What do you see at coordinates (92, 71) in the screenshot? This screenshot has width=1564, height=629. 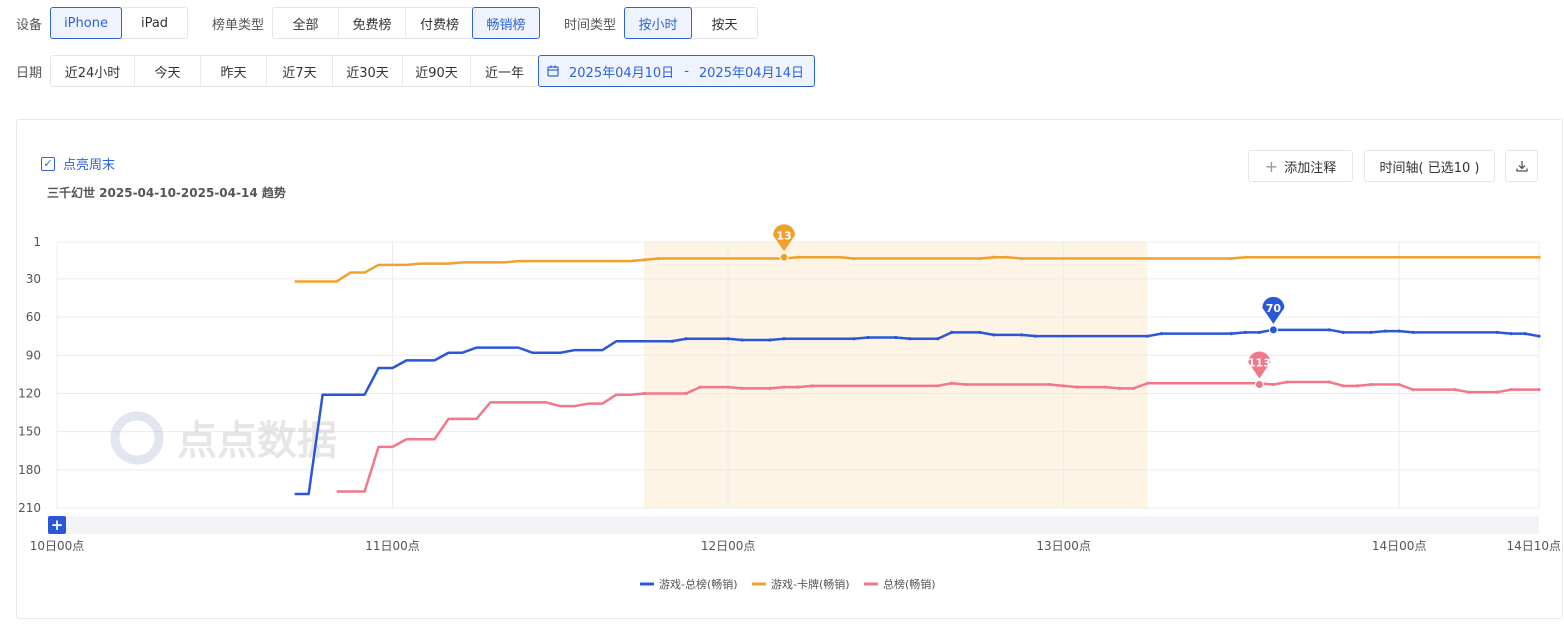 I see `date-preset-24h: 近24小时` at bounding box center [92, 71].